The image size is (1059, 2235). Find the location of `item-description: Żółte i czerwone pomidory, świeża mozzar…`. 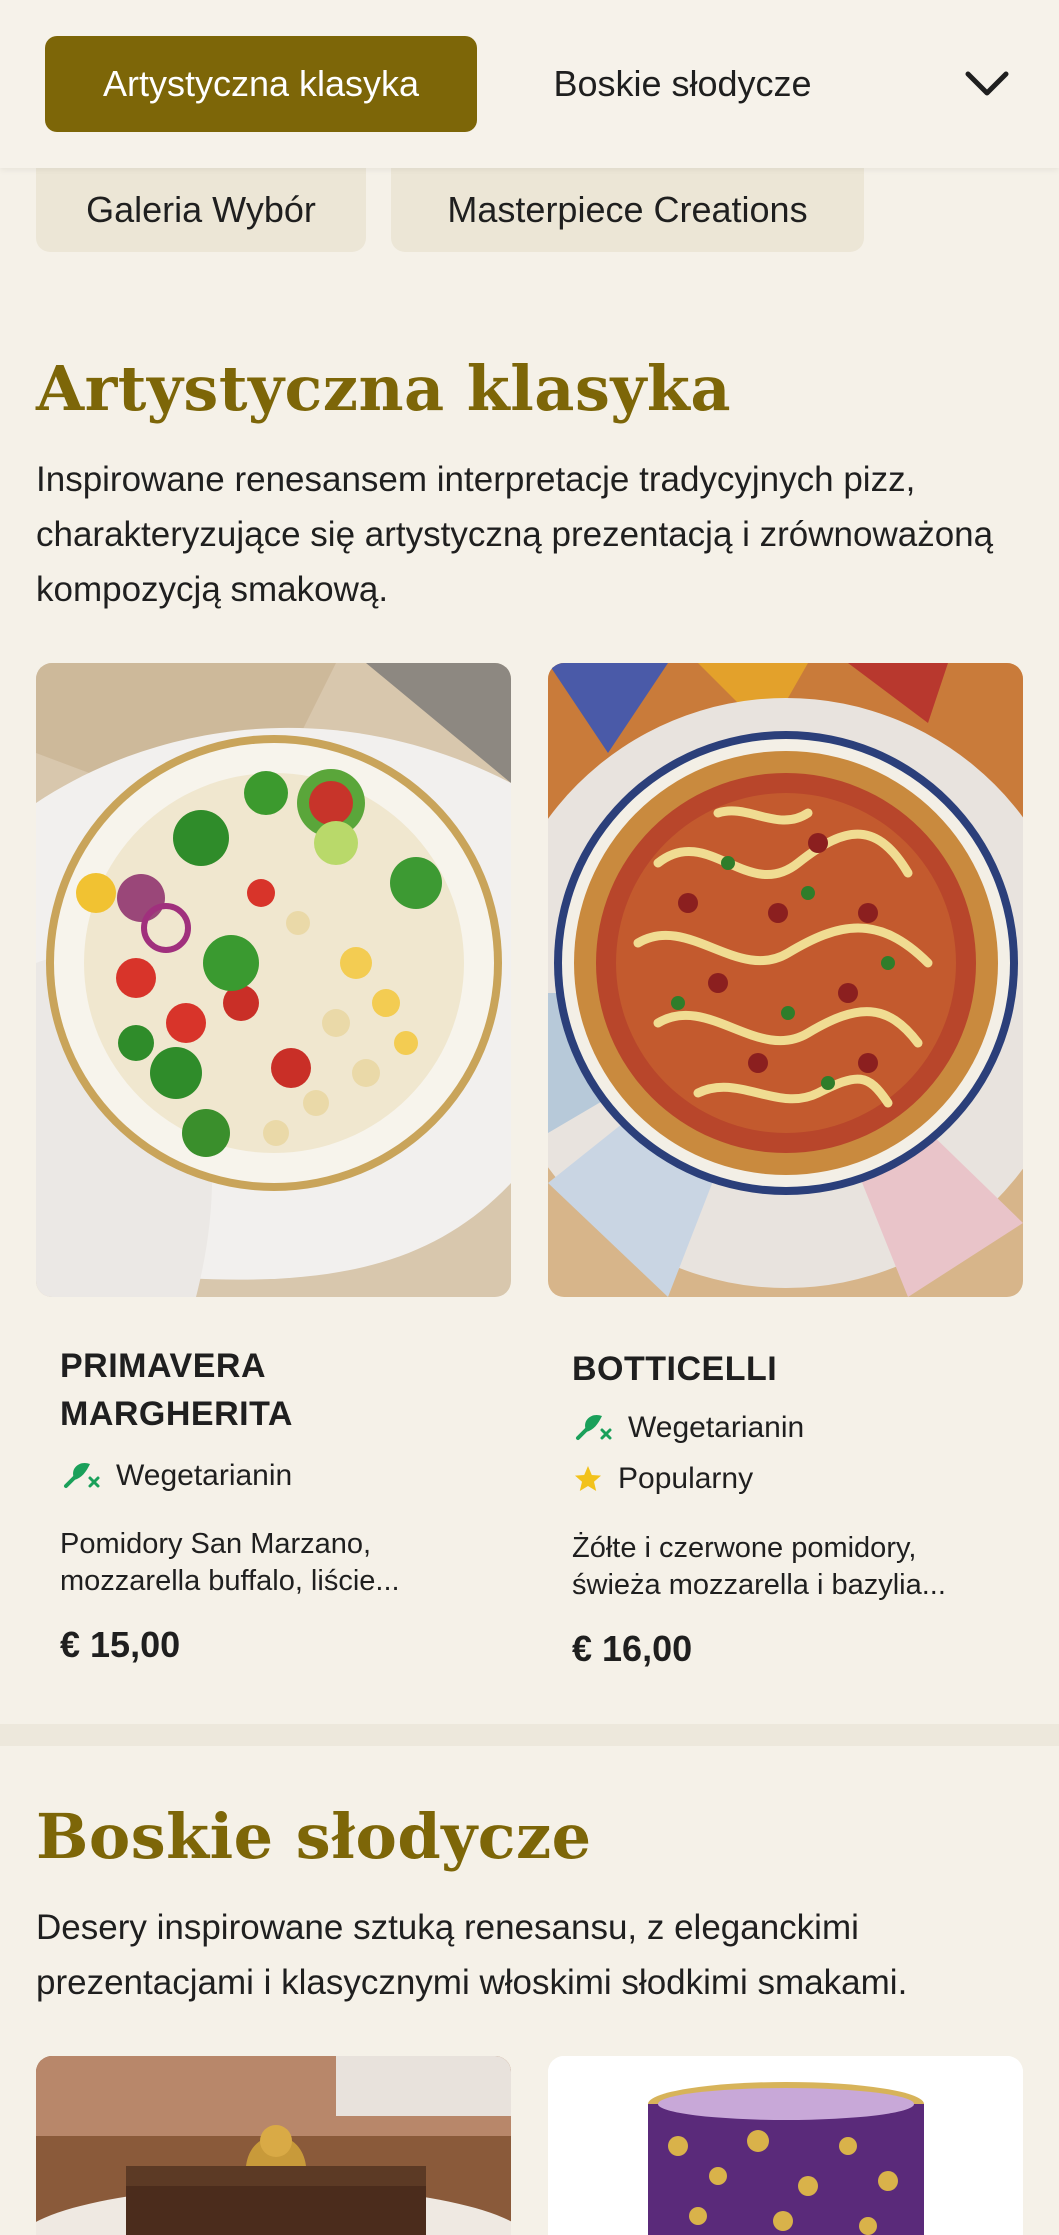

item-description: Żółte i czerwone pomidory, świeża mozzar… is located at coordinates (759, 1566).